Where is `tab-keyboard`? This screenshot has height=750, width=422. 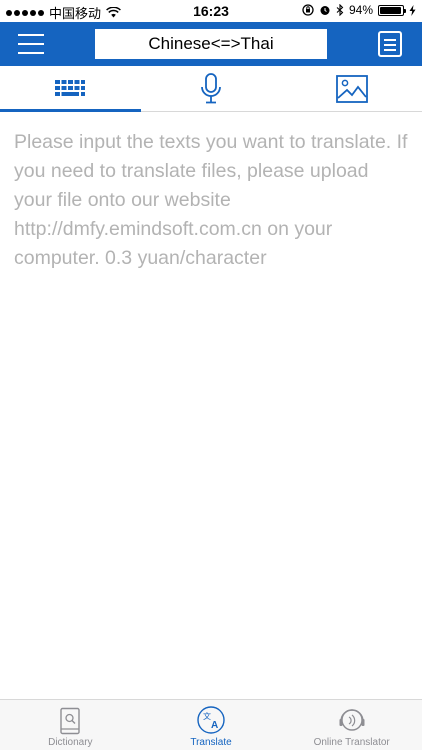
tab-keyboard is located at coordinates (70, 89).